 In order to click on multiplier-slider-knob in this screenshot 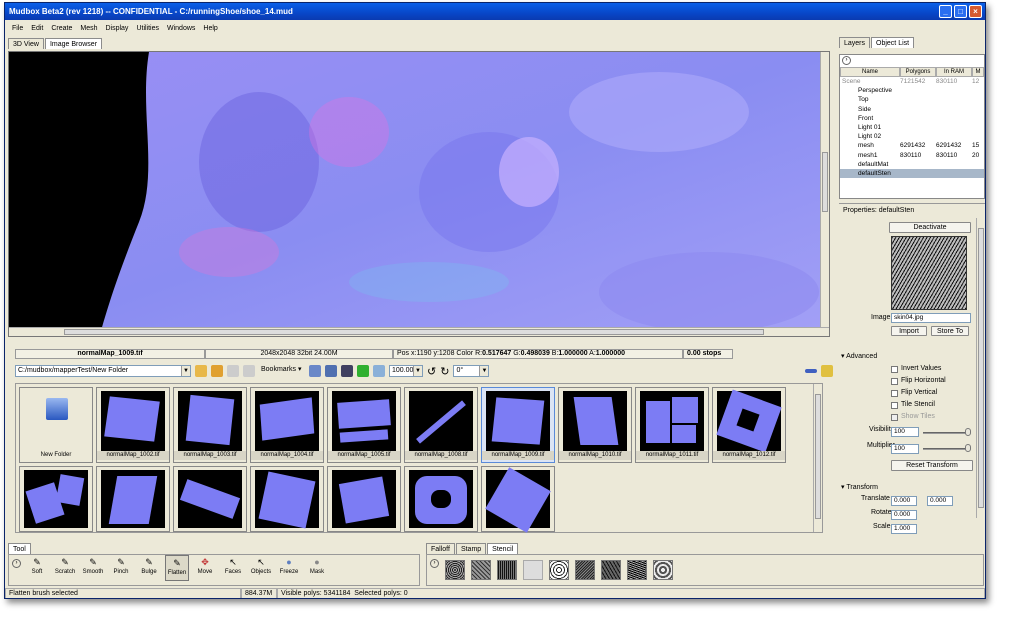, I will do `click(968, 448)`.